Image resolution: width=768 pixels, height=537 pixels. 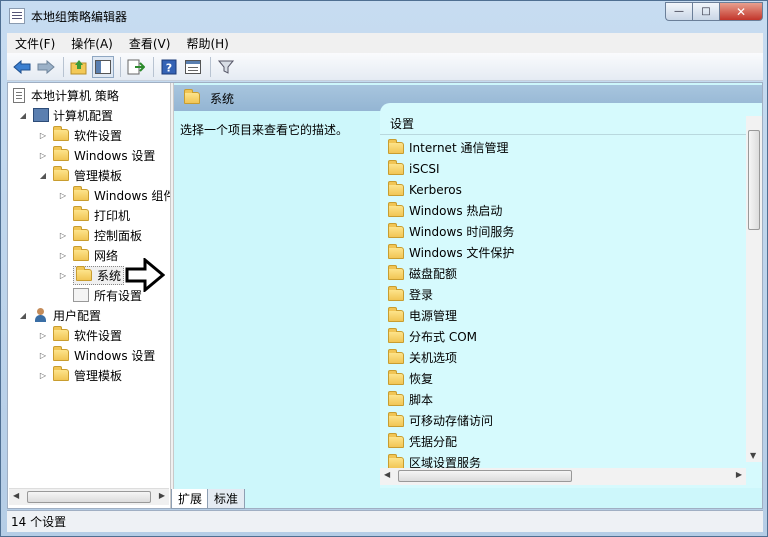 What do you see at coordinates (79, 17) in the screenshot?
I see `window-title: 本地组策略编辑器` at bounding box center [79, 17].